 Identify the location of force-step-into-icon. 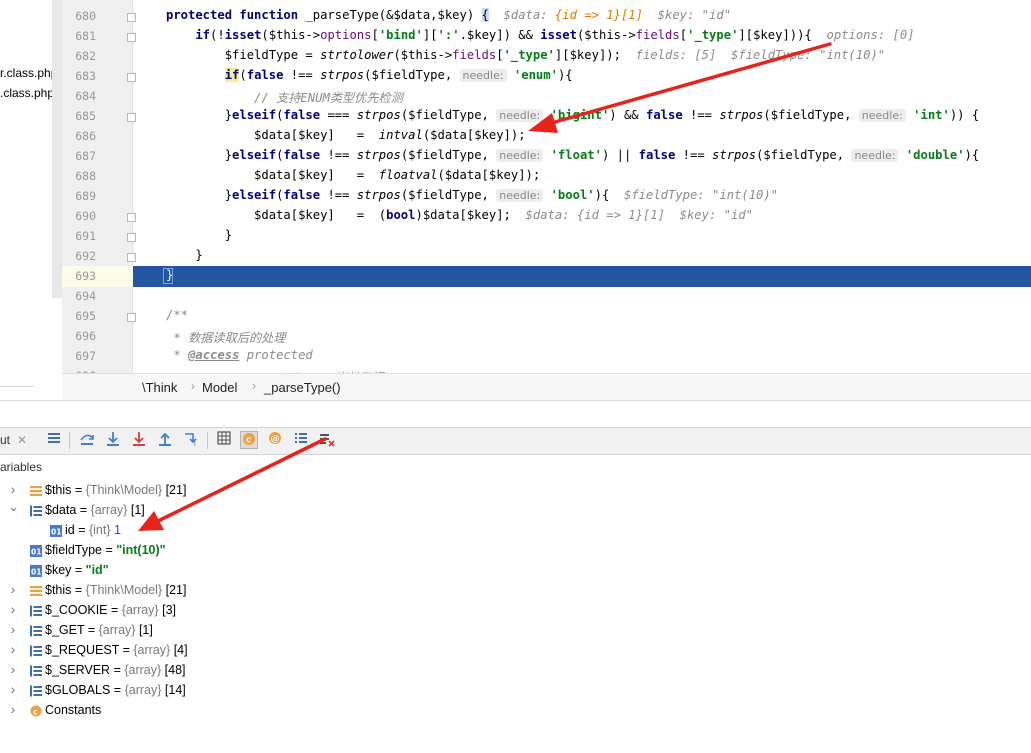
(139, 440).